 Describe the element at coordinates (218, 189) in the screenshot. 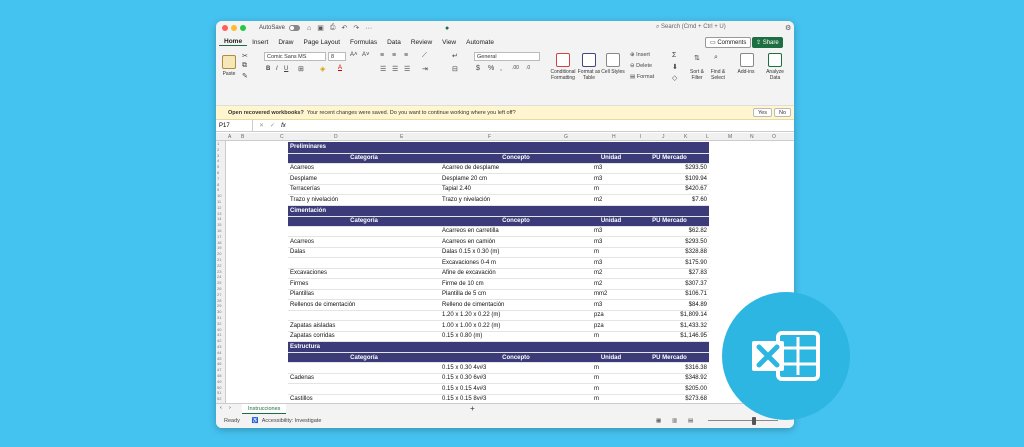

I see `row-header: 9` at that location.